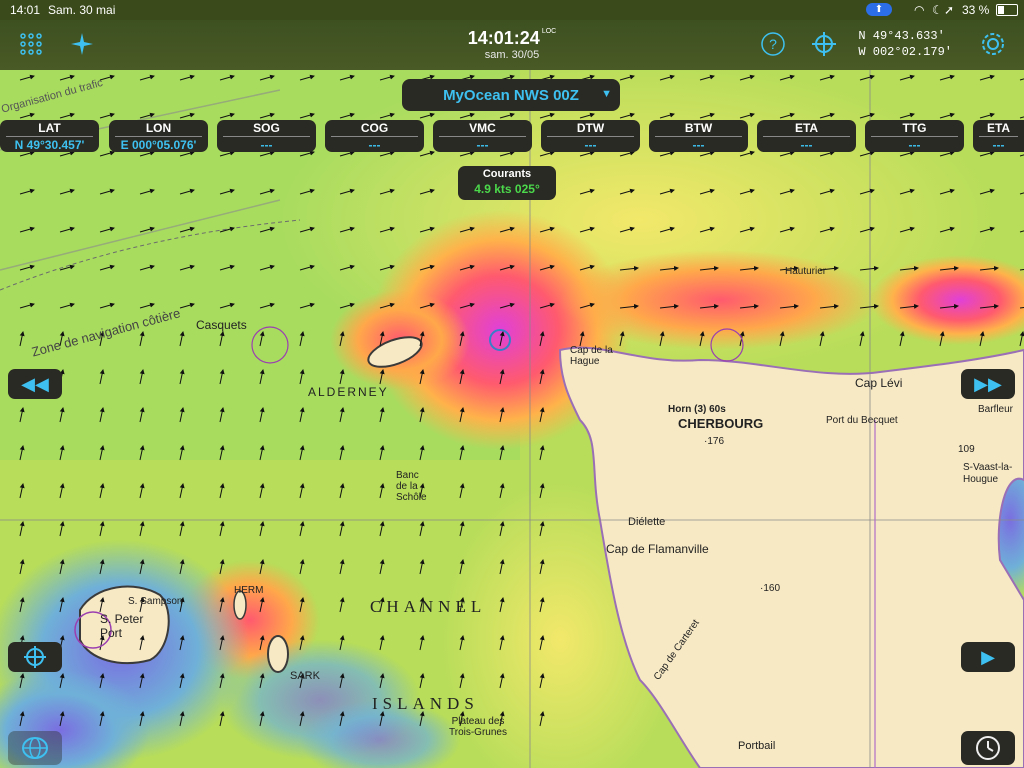 This screenshot has width=1024, height=768. I want to click on clock-icon, so click(988, 748).